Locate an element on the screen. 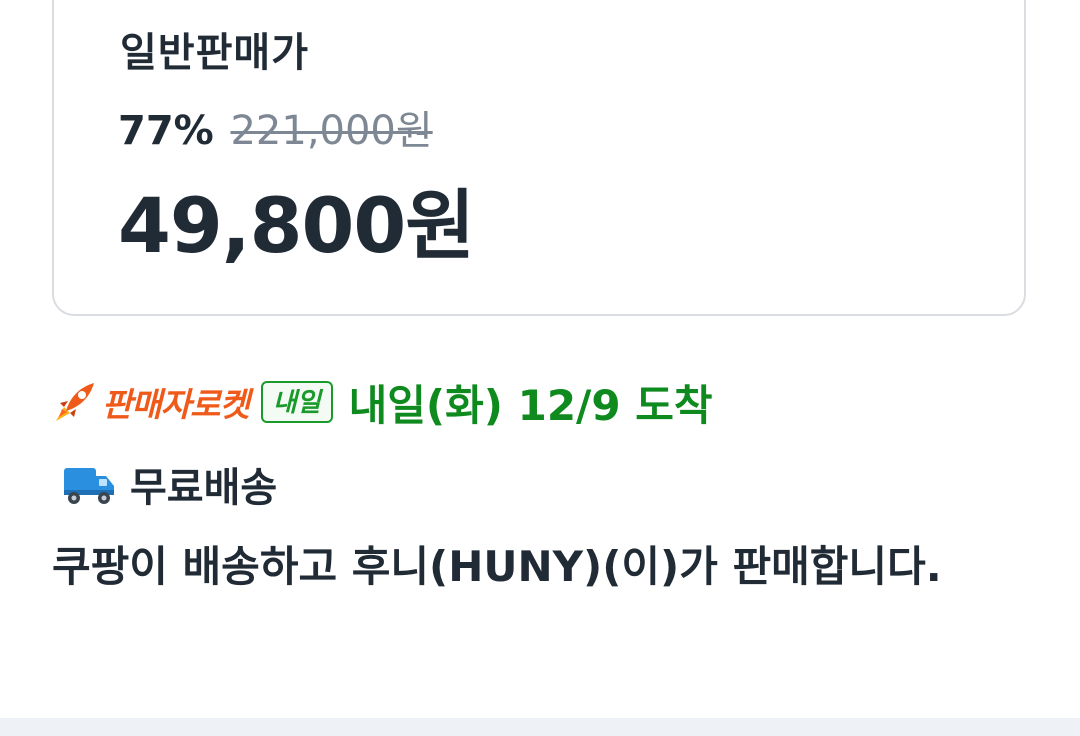 The height and width of the screenshot is (736, 1080). rocket-icon is located at coordinates (75, 402).